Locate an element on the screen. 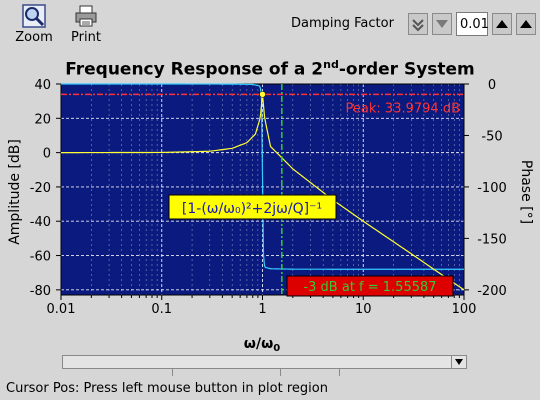 This screenshot has width=540, height=400. zoom-icon is located at coordinates (34, 16).